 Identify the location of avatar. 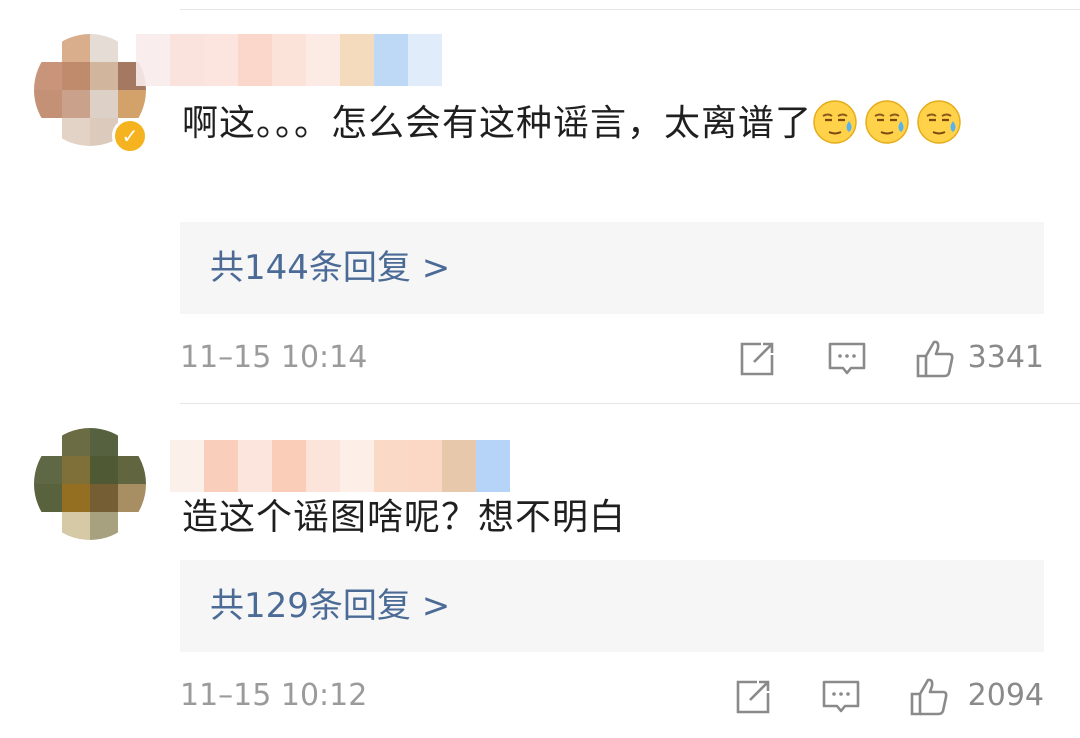
(90, 484).